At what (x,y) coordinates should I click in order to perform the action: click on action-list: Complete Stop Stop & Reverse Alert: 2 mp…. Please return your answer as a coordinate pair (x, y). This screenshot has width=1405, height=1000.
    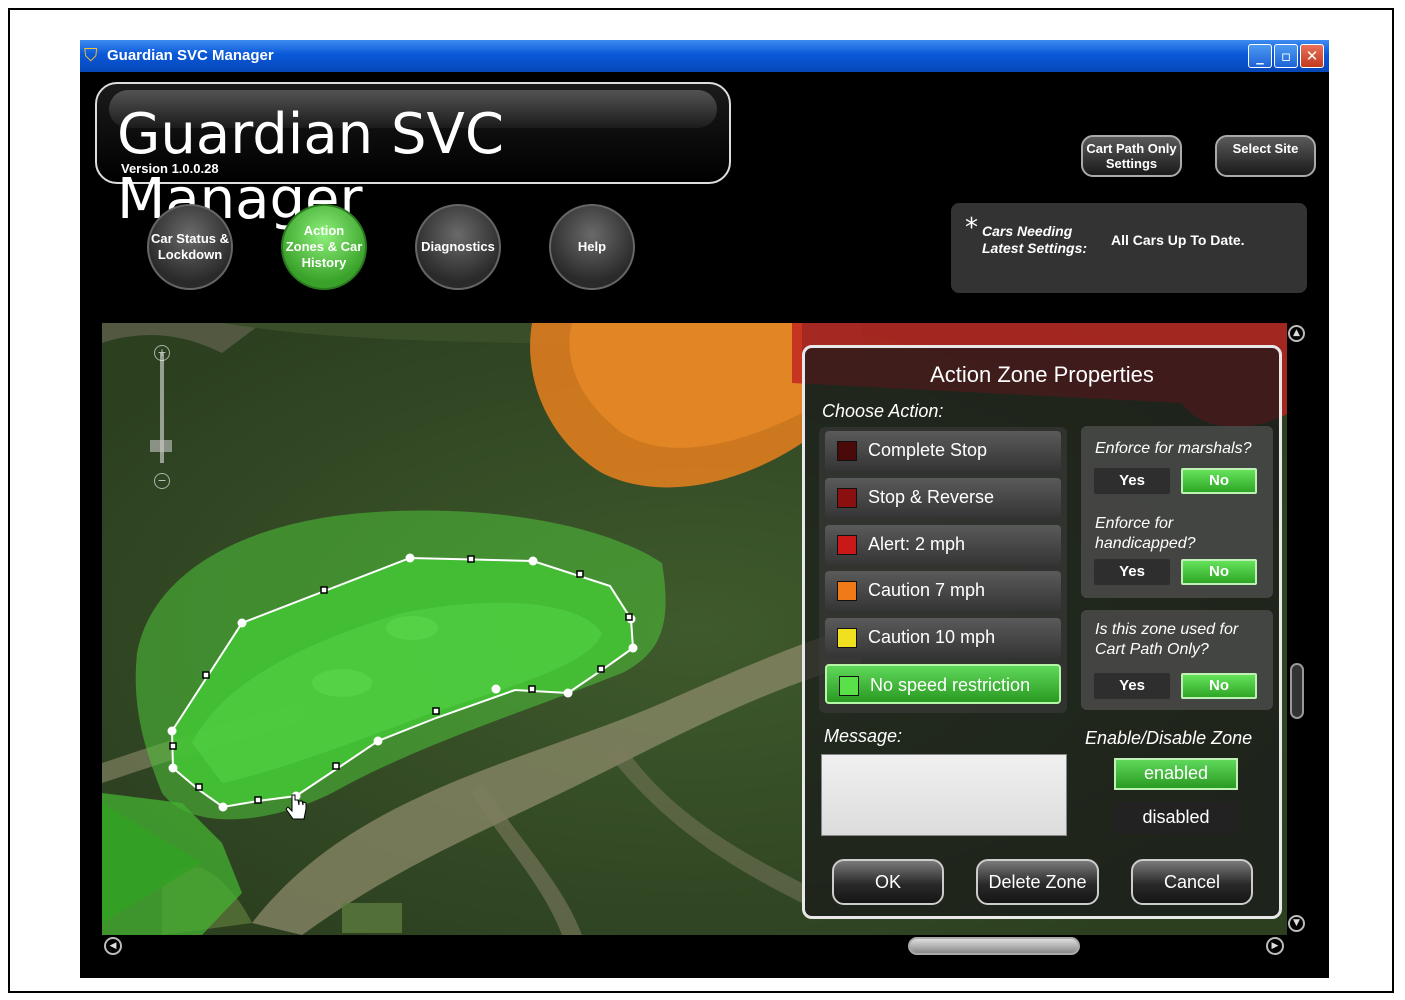
    Looking at the image, I should click on (943, 570).